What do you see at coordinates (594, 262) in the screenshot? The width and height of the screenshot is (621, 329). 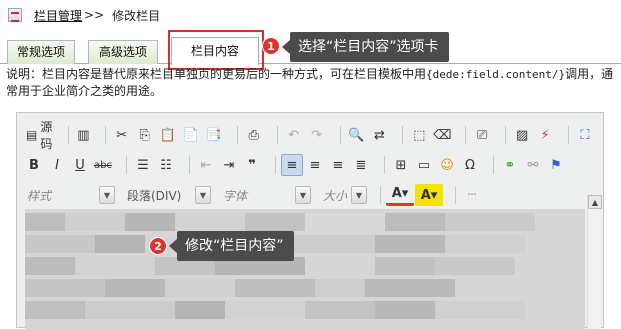 I see `editor-scrollbar: ▲` at bounding box center [594, 262].